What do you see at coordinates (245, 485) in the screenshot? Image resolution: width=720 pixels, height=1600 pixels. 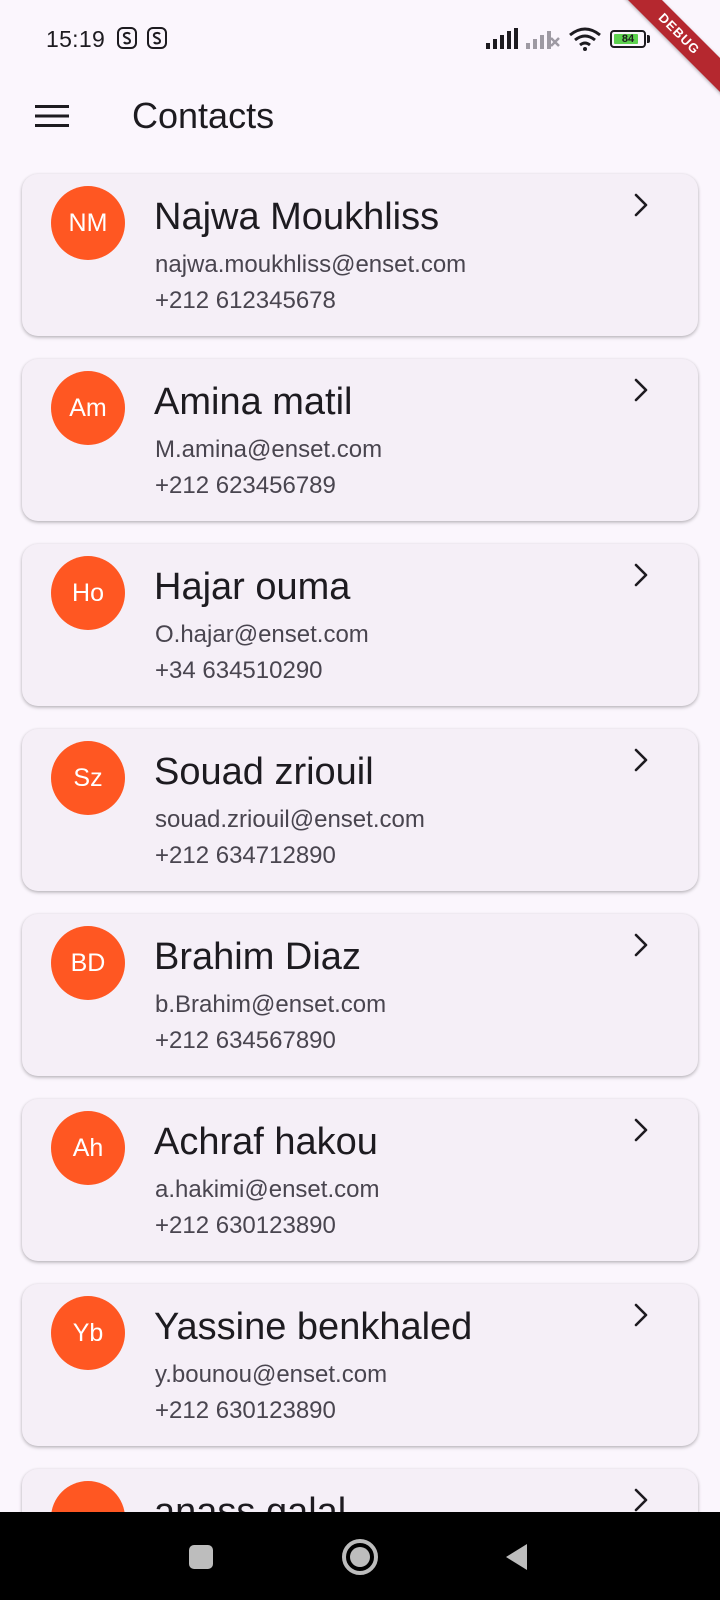 I see `contact-phone: +212 623456789` at bounding box center [245, 485].